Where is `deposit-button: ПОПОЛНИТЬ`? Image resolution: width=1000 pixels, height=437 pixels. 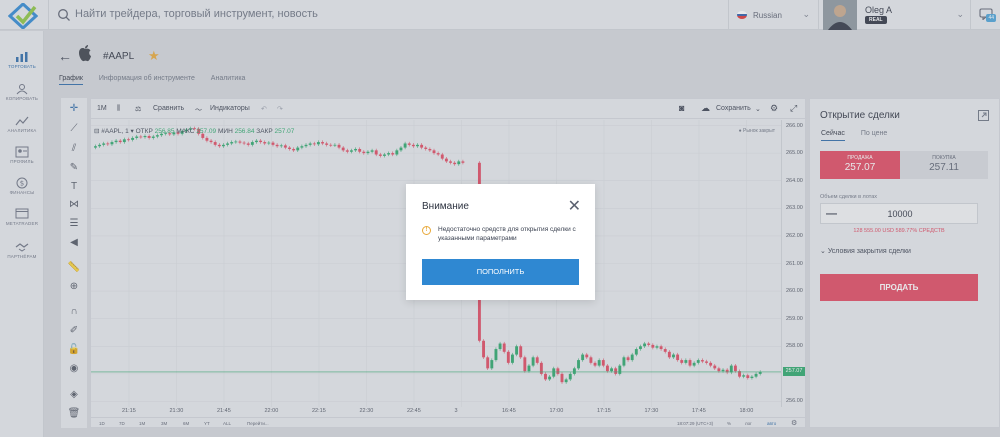 deposit-button: ПОПОЛНИТЬ is located at coordinates (500, 272).